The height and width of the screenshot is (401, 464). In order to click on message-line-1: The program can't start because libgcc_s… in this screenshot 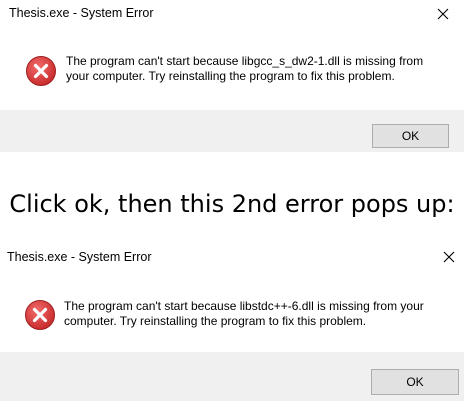, I will do `click(245, 61)`.